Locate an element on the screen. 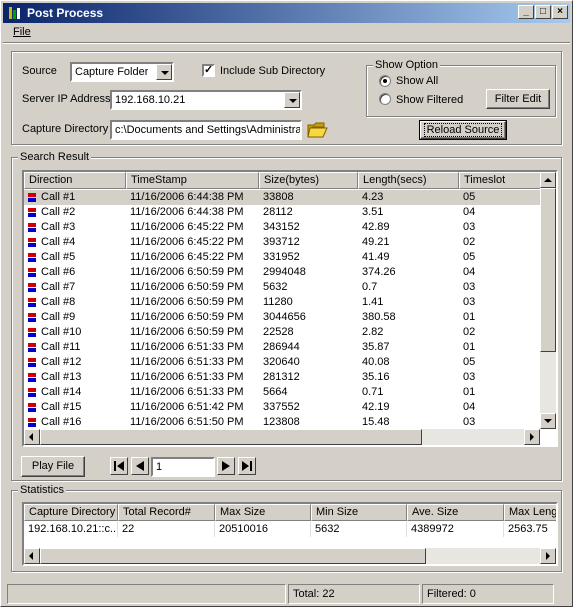  next-page-button is located at coordinates (226, 466).